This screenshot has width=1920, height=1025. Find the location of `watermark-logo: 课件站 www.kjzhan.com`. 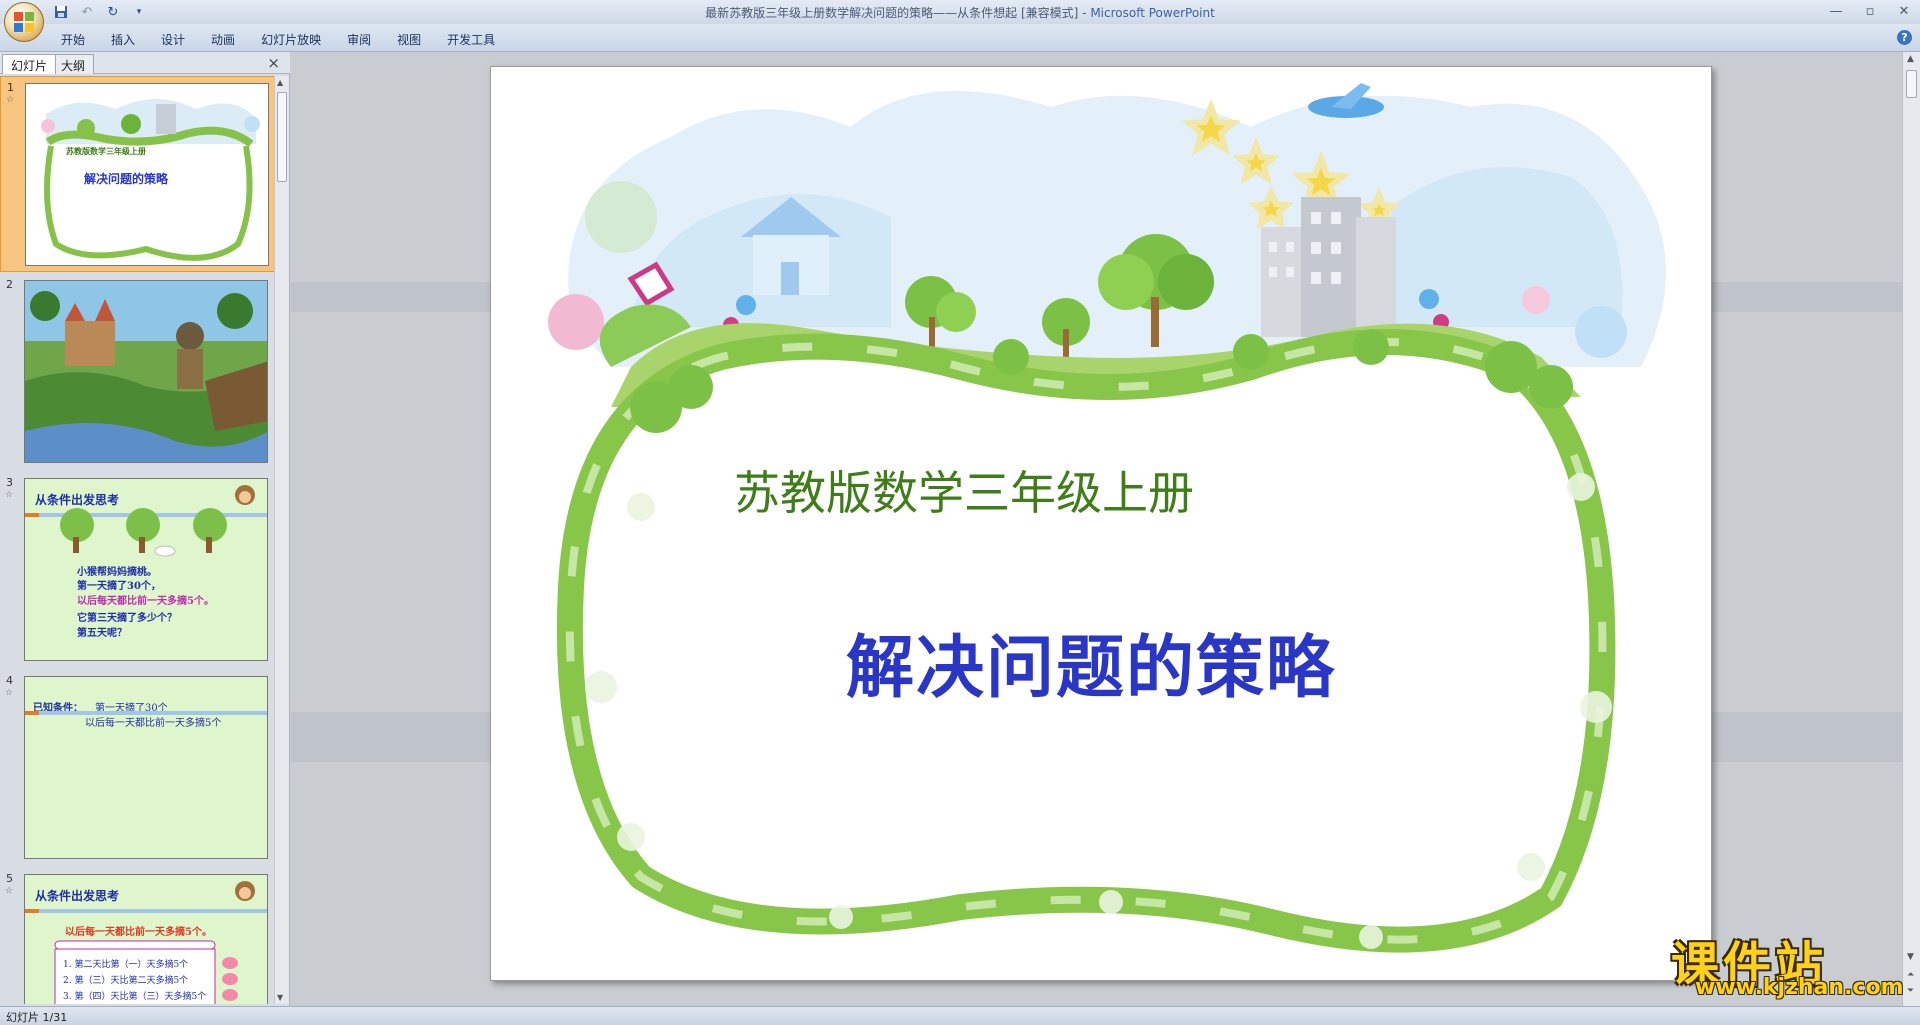

watermark-logo: 课件站 www.kjzhan.com is located at coordinates (1785, 964).